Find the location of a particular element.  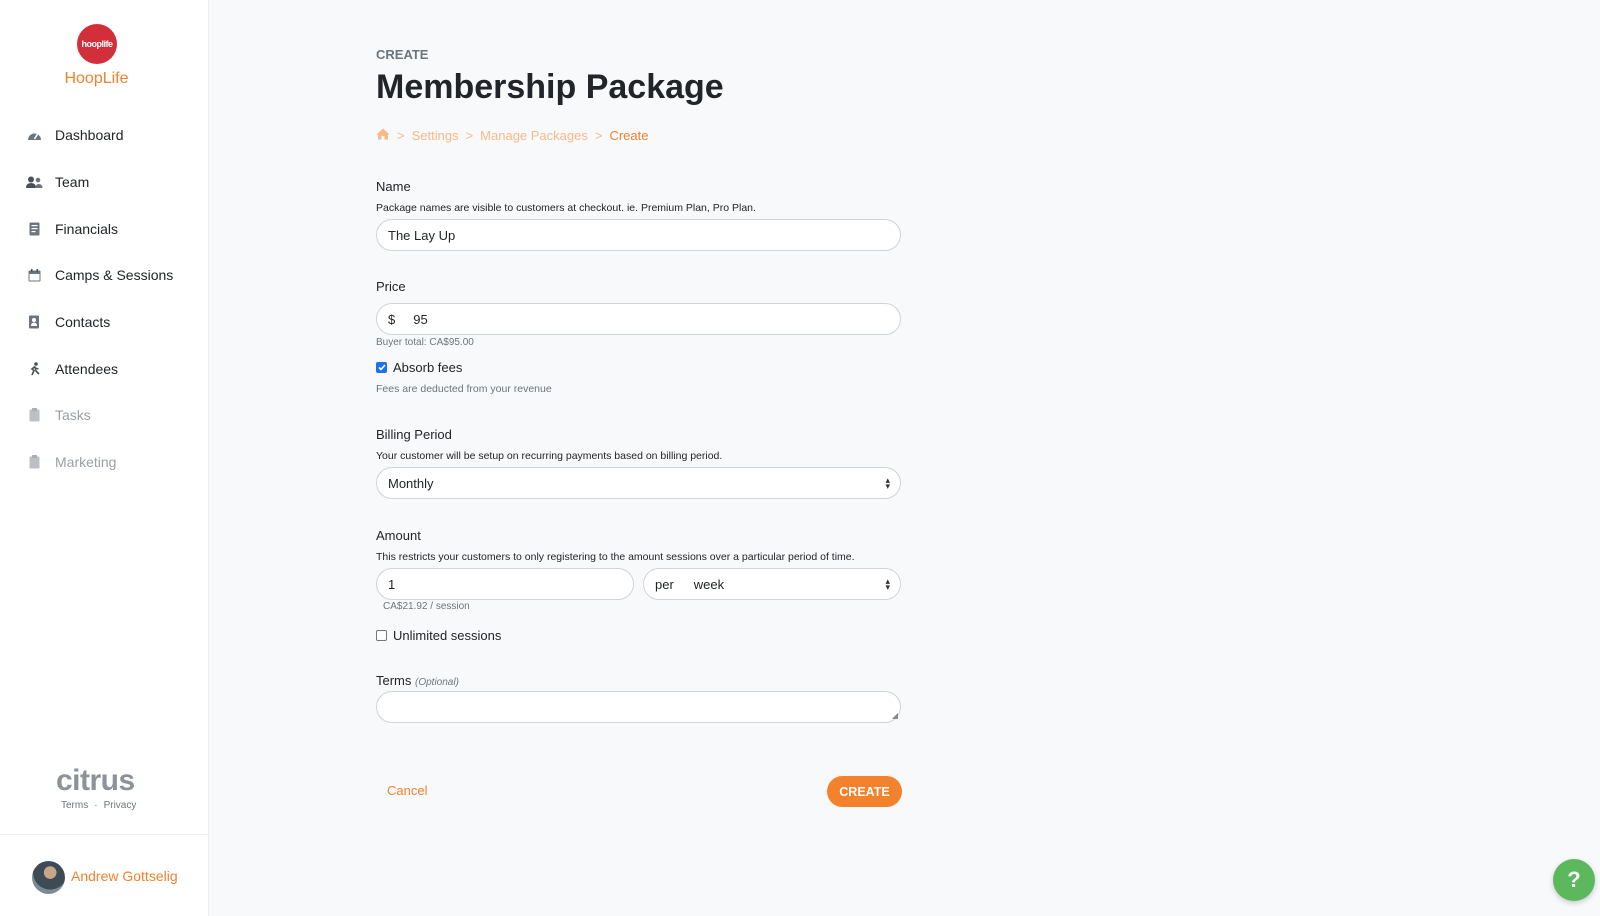

breadcrumb-current: Create is located at coordinates (629, 135).